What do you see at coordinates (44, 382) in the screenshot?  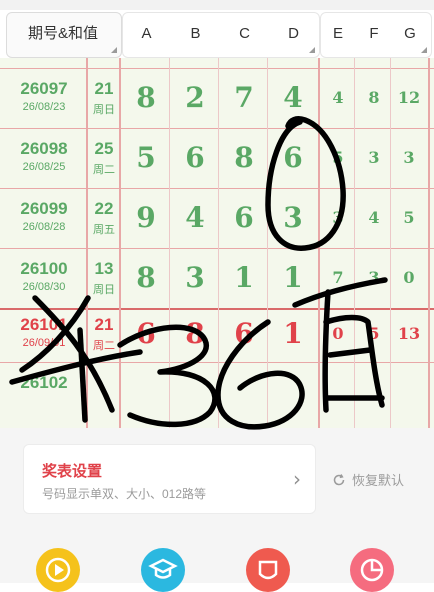 I see `issue-number: 26102` at bounding box center [44, 382].